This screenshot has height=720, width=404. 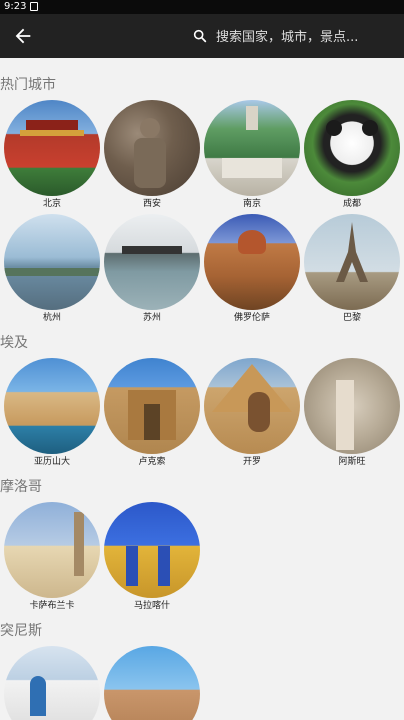 What do you see at coordinates (151, 204) in the screenshot?
I see `city-name: 西安` at bounding box center [151, 204].